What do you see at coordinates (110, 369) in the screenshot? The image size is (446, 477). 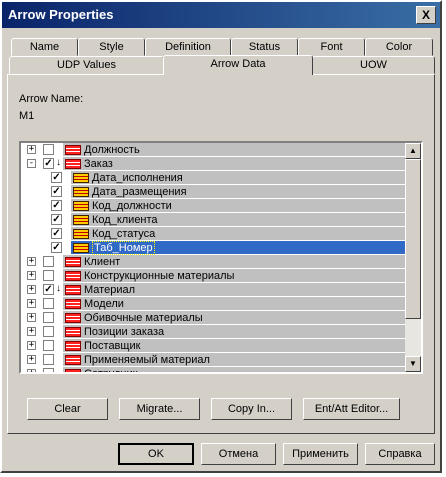 I see `row-label: Сотрудник` at bounding box center [110, 369].